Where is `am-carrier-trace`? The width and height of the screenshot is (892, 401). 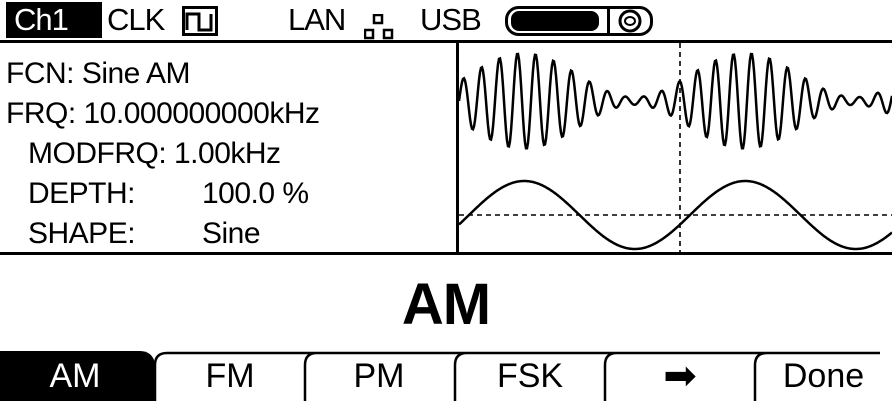
am-carrier-trace is located at coordinates (675, 101).